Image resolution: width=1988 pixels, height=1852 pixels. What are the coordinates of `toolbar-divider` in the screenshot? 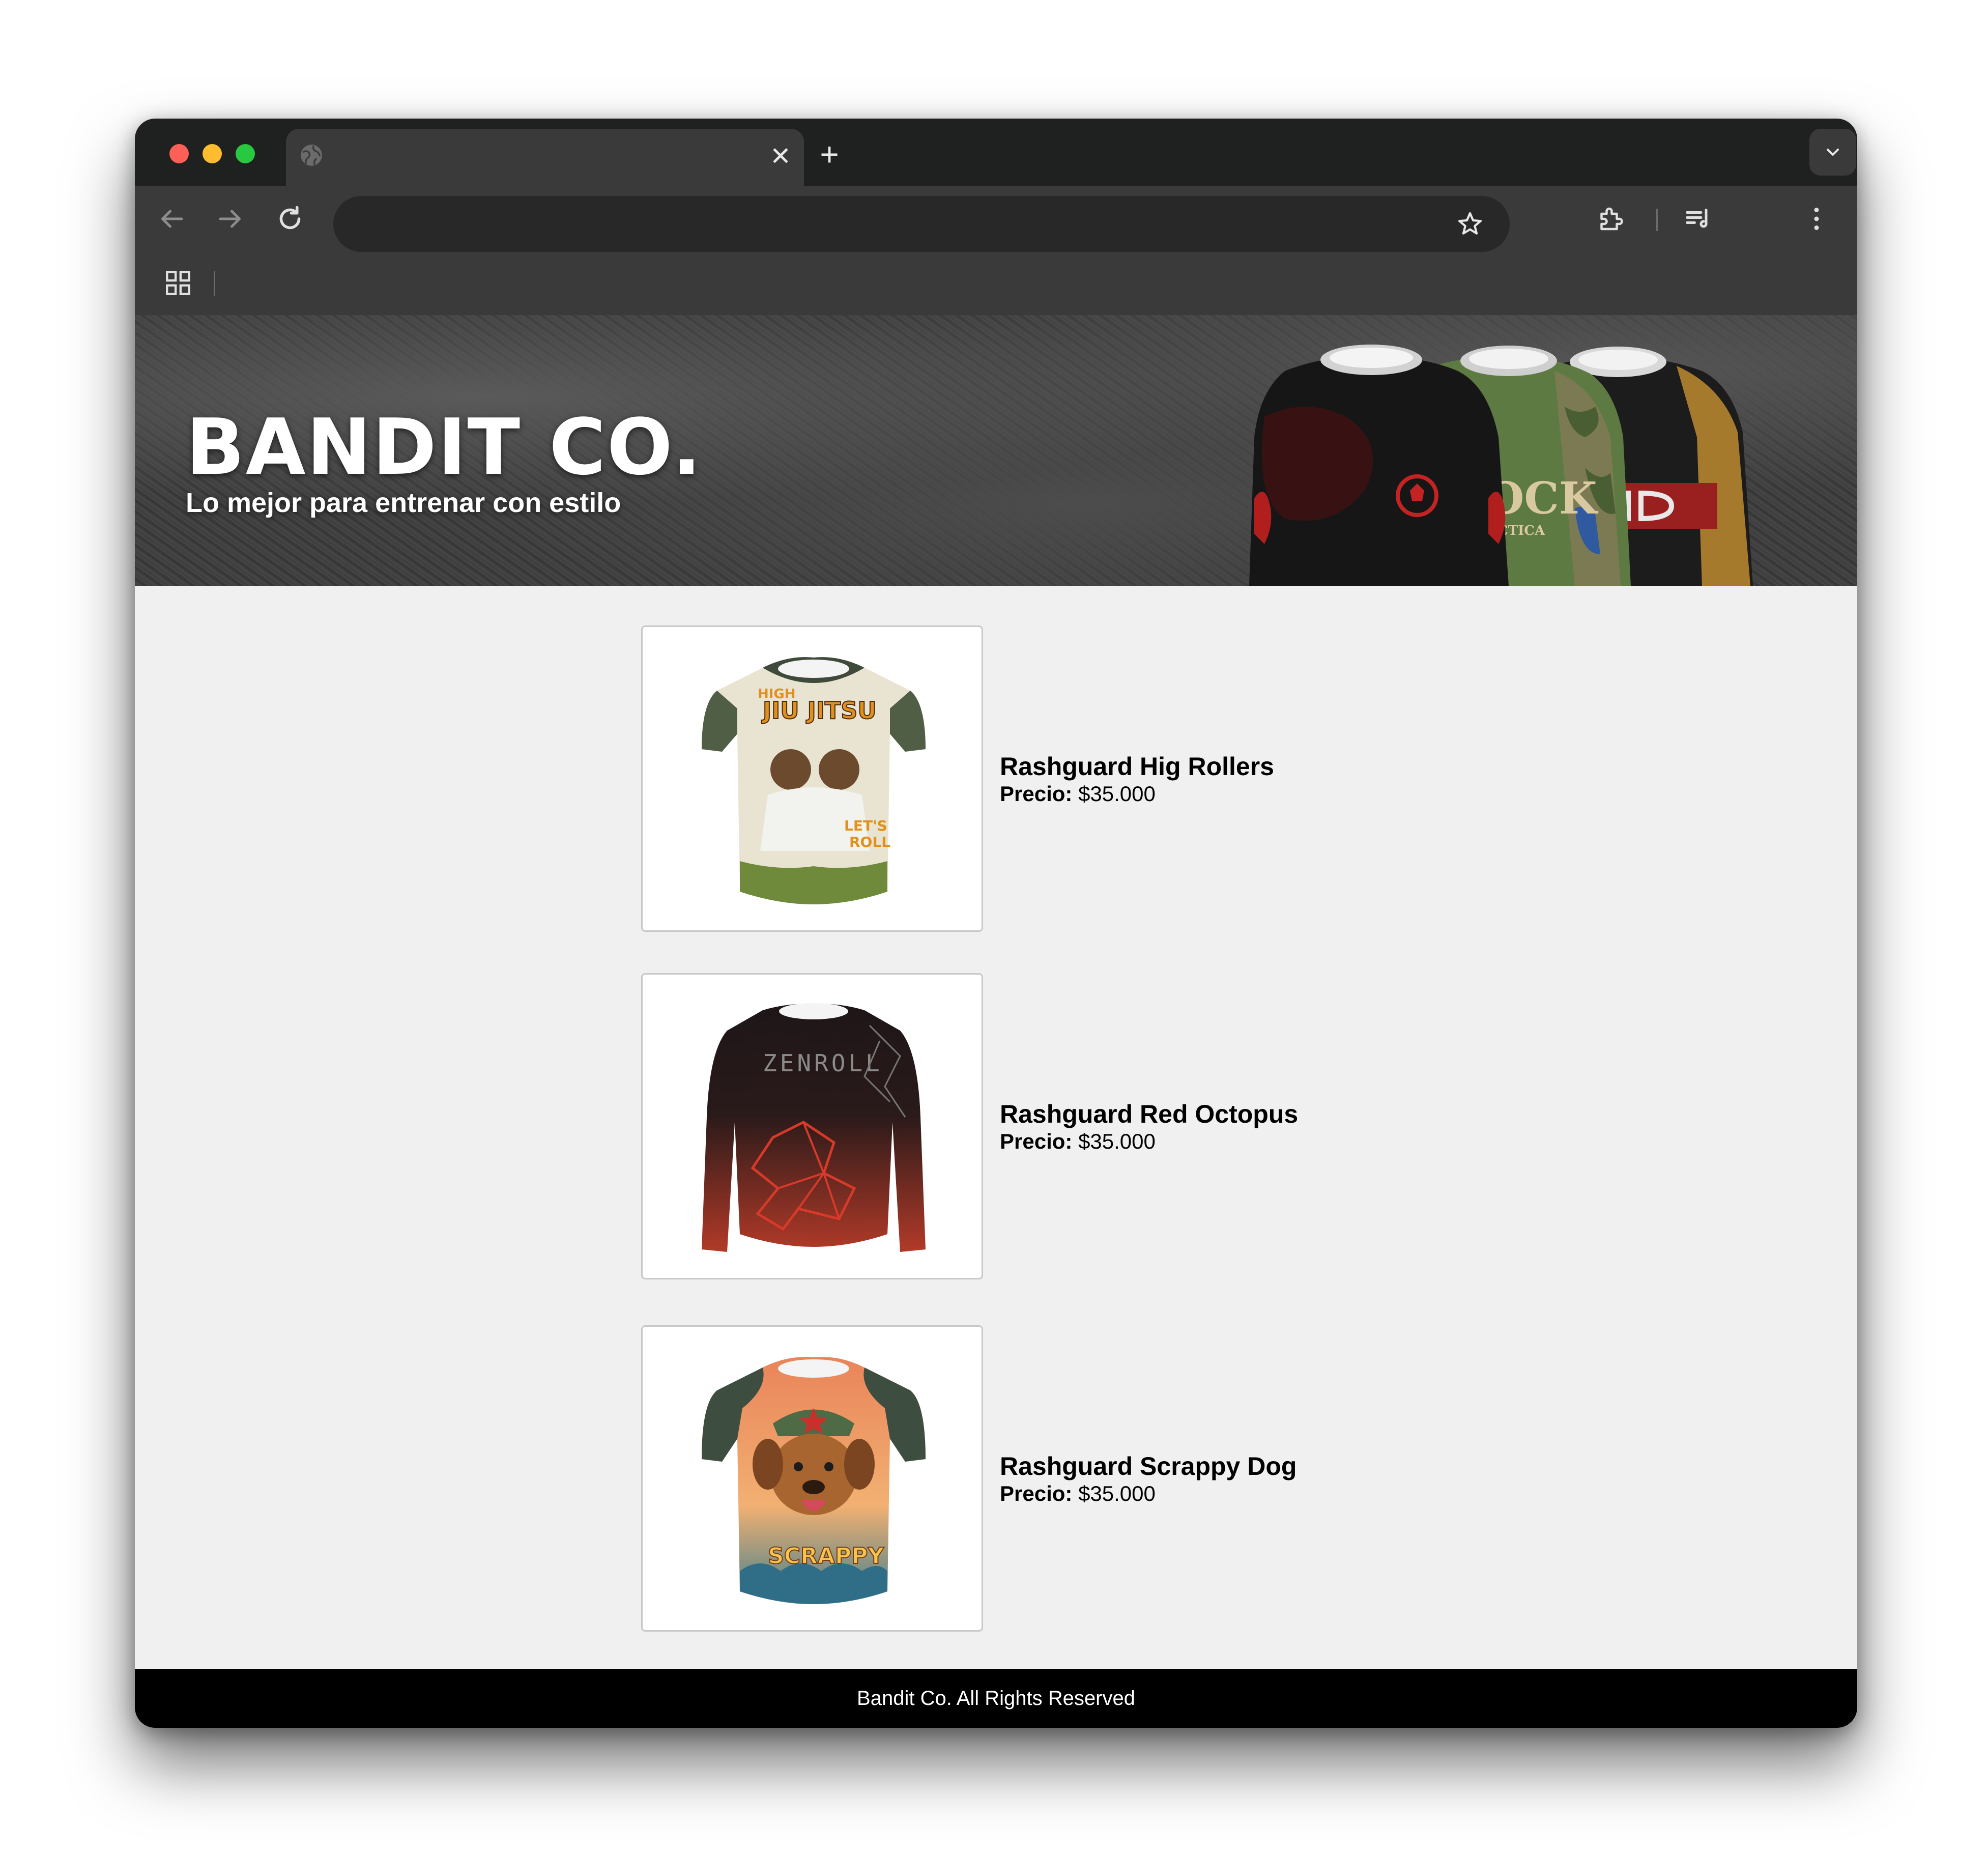 It's located at (1657, 220).